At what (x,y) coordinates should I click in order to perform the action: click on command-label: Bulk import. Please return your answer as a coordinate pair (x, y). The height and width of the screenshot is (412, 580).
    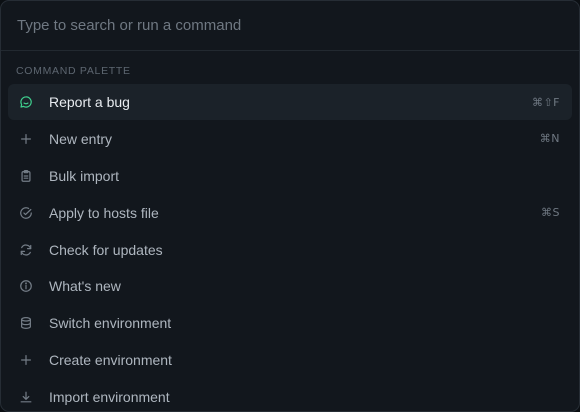
    Looking at the image, I should click on (84, 175).